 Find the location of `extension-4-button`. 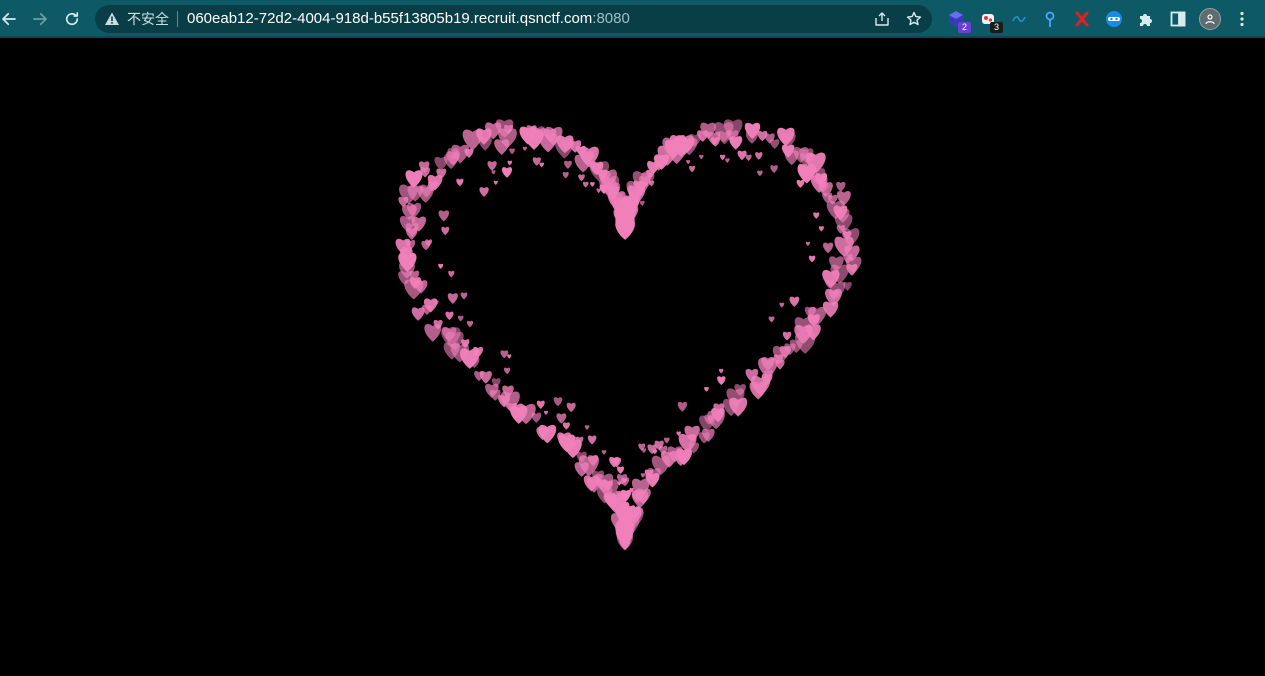

extension-4-button is located at coordinates (1050, 19).